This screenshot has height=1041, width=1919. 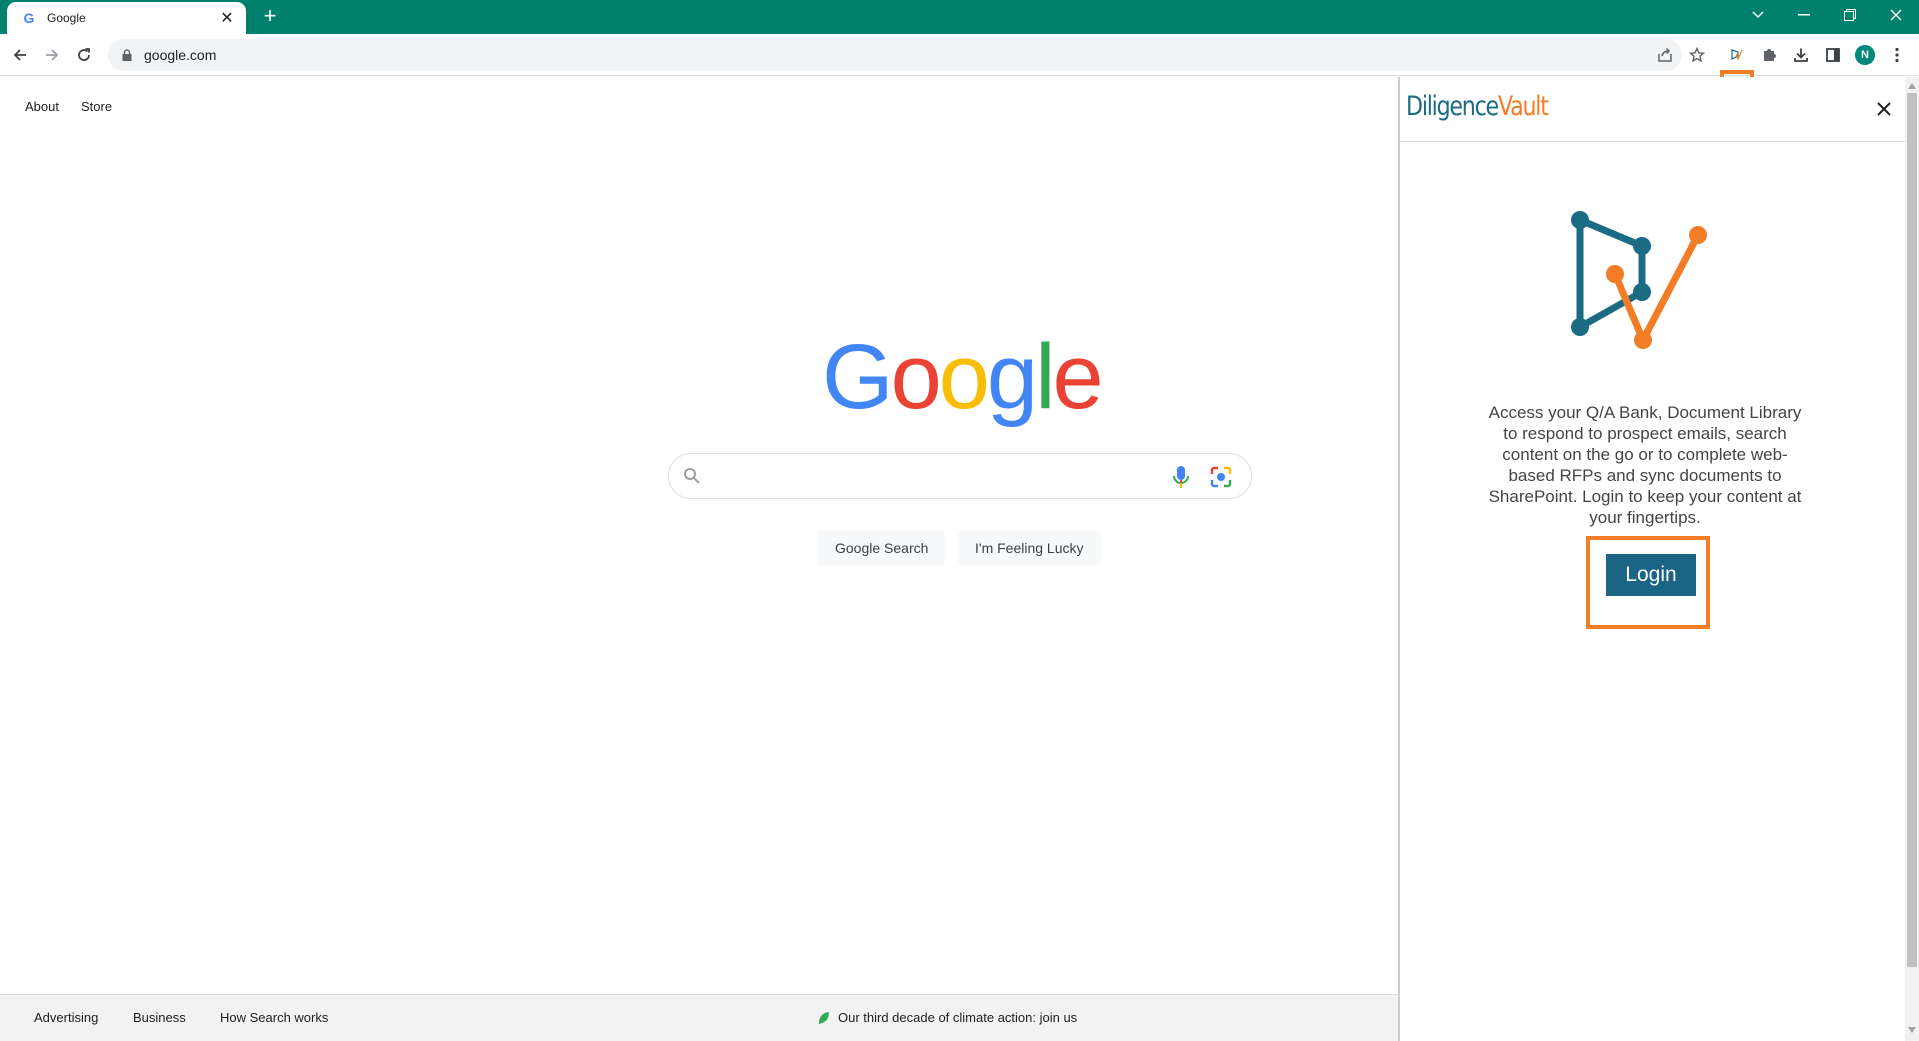 What do you see at coordinates (1652, 109) in the screenshot?
I see `panel-header: DiligenceVault` at bounding box center [1652, 109].